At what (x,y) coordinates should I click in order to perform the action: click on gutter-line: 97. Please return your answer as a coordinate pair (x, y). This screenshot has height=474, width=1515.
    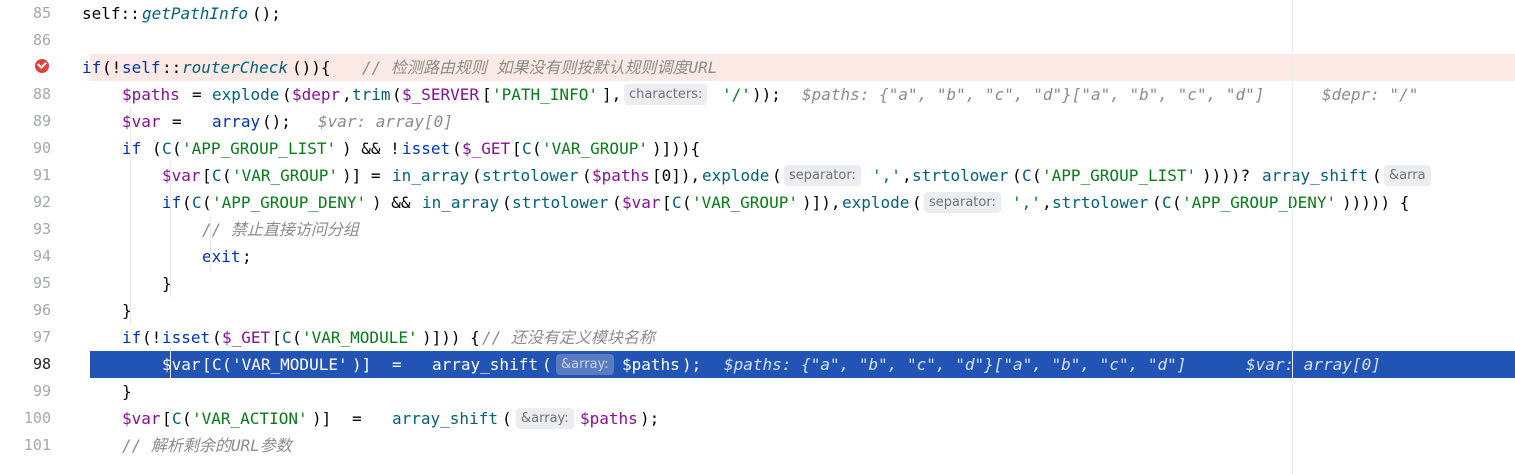
    Looking at the image, I should click on (39, 337).